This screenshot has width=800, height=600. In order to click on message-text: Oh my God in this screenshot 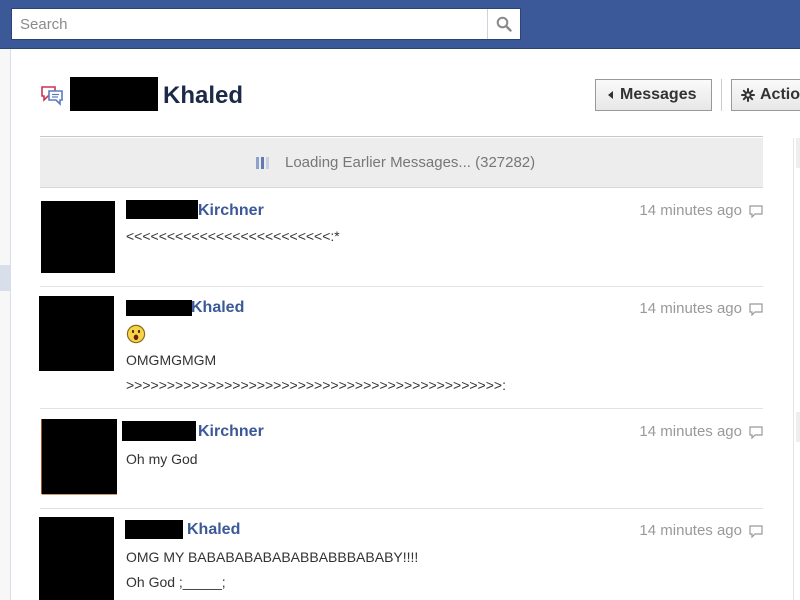, I will do `click(162, 459)`.